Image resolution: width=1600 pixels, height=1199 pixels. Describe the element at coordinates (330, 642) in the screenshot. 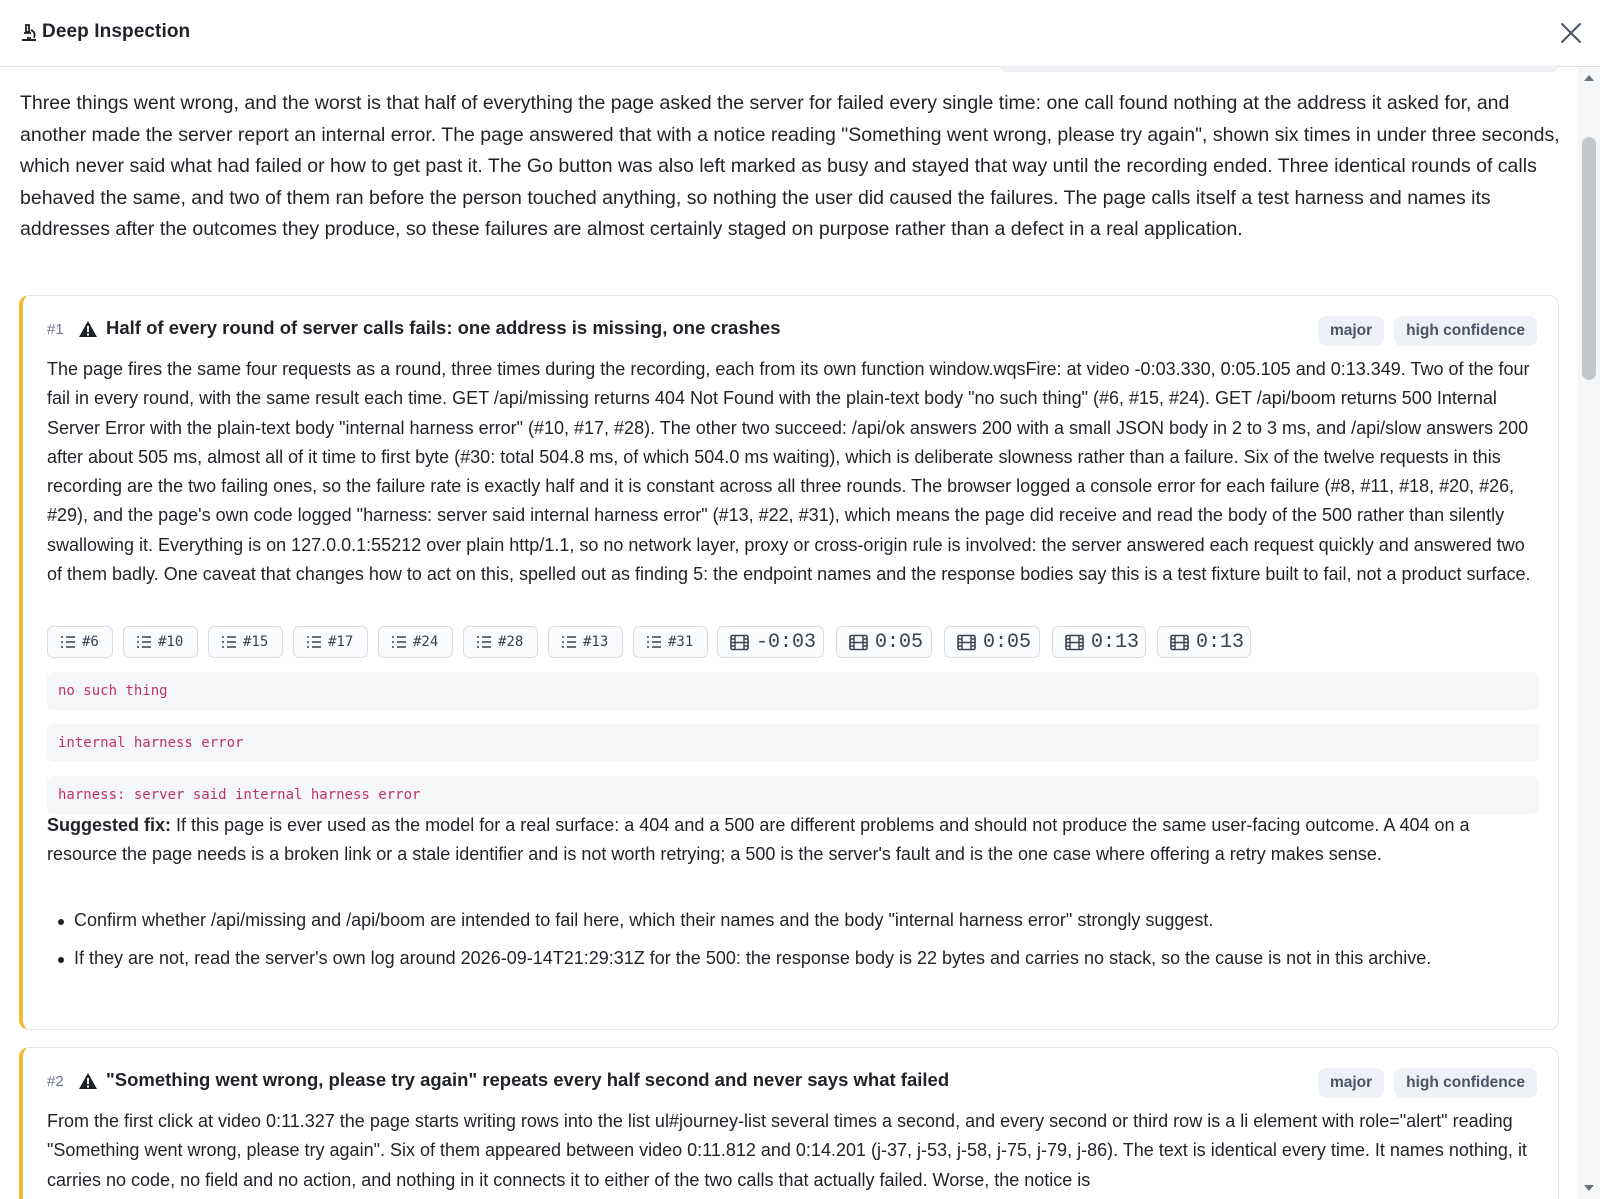

I see `event-chip: #17` at that location.